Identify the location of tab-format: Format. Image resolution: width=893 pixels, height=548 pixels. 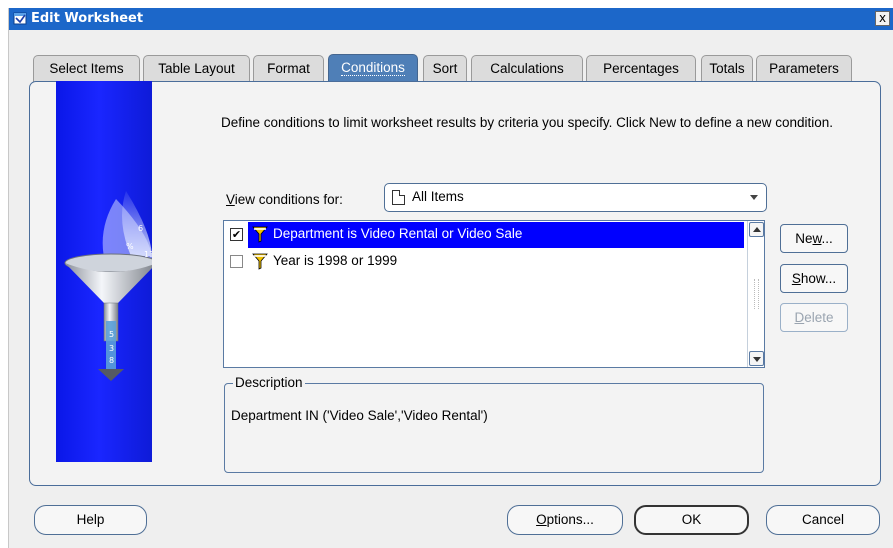
(288, 69).